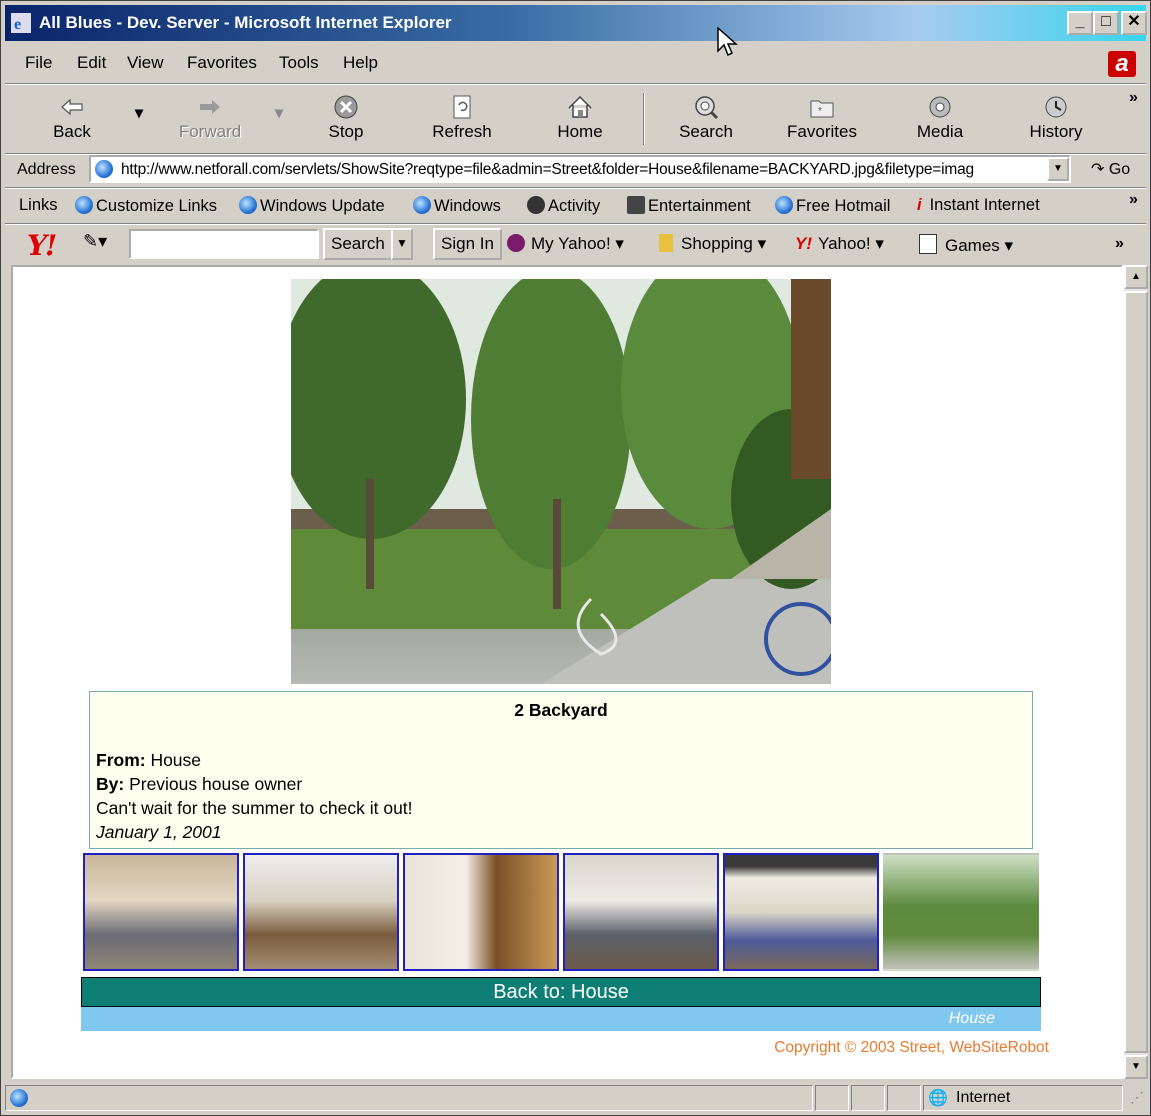 The height and width of the screenshot is (1116, 1151). I want to click on link-activity: Activity, so click(563, 206).